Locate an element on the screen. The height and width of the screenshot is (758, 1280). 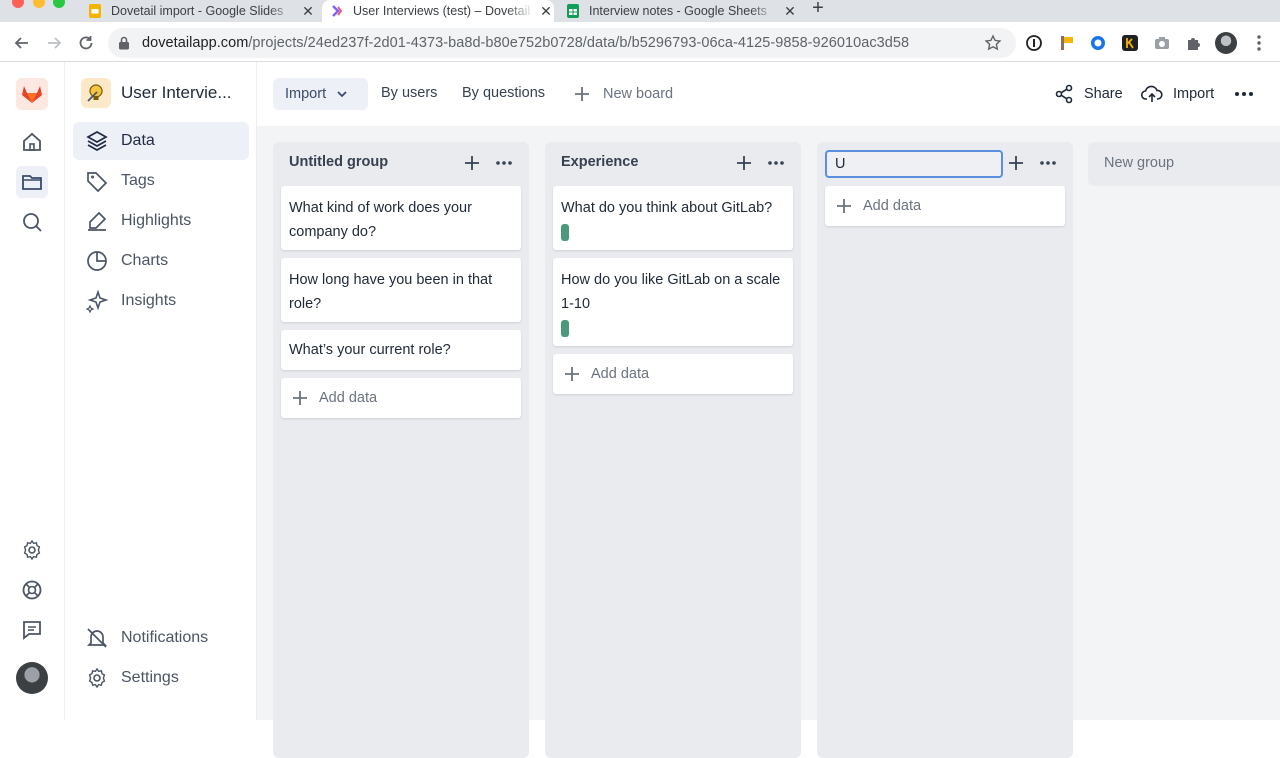
new-group-button: New group is located at coordinates (1184, 164).